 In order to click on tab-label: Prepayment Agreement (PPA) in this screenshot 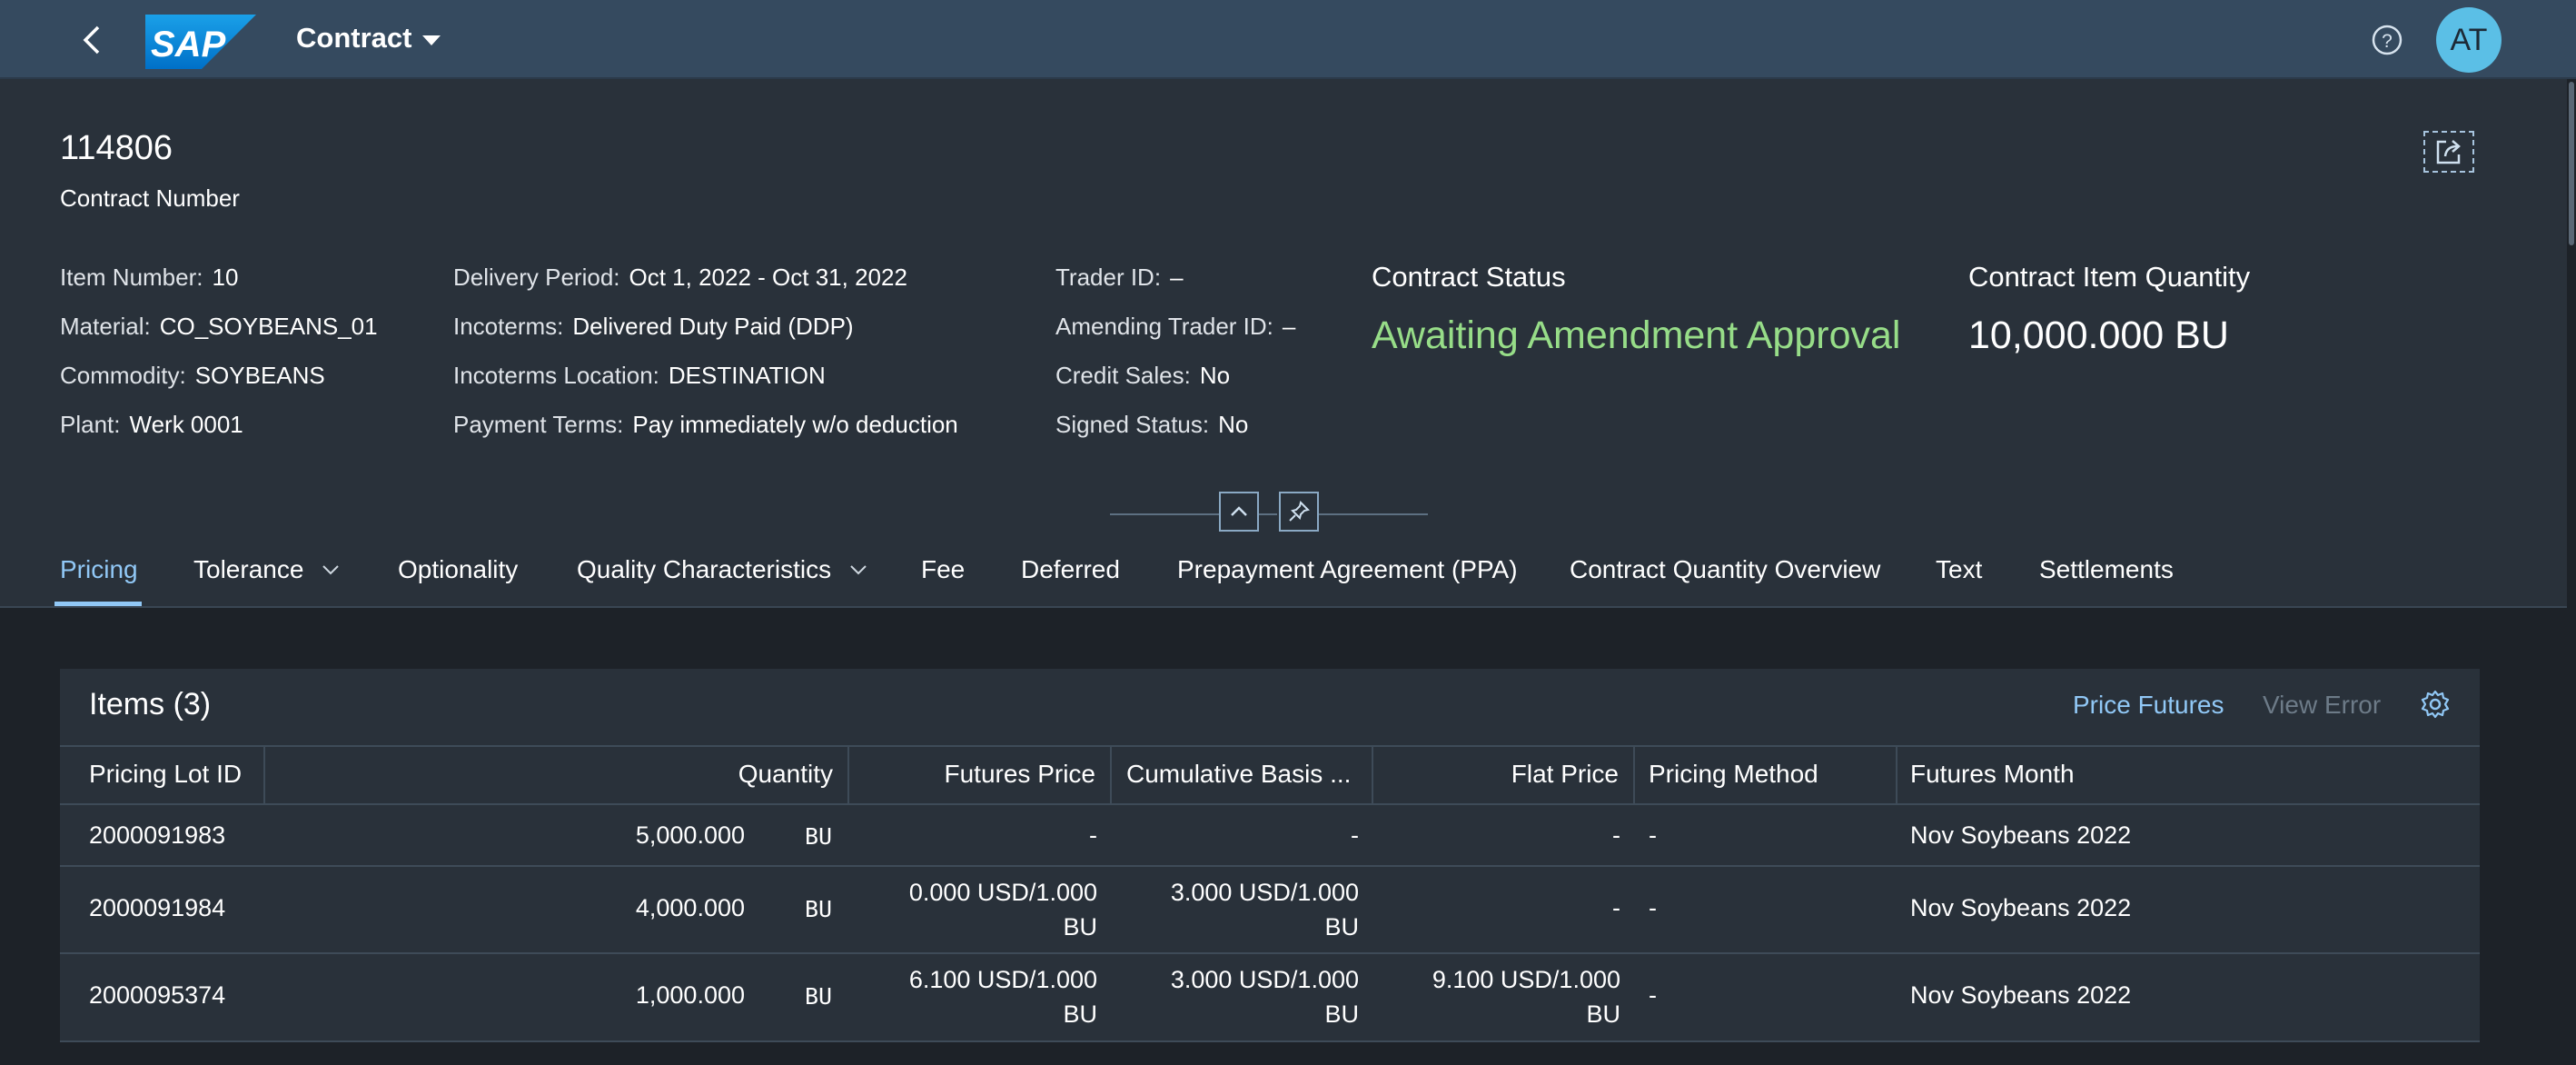, I will do `click(1347, 569)`.